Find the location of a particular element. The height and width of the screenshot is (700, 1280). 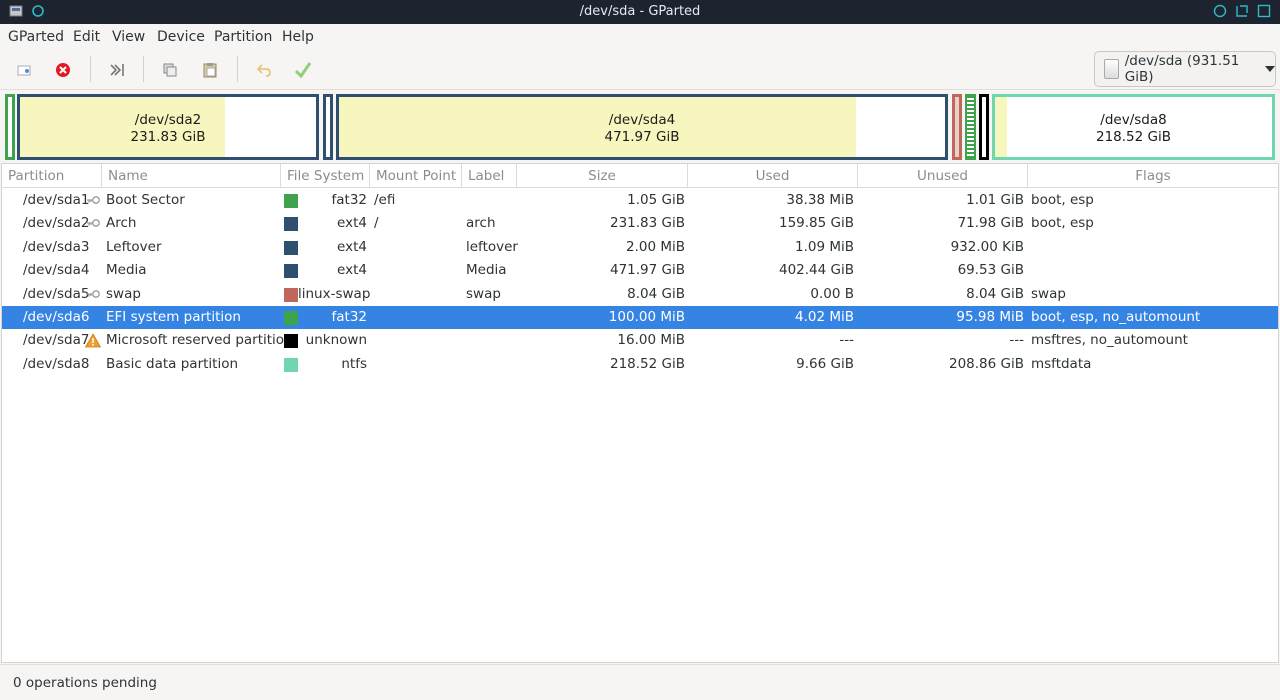

cell-unused: 8.04 GiB is located at coordinates (995, 293).